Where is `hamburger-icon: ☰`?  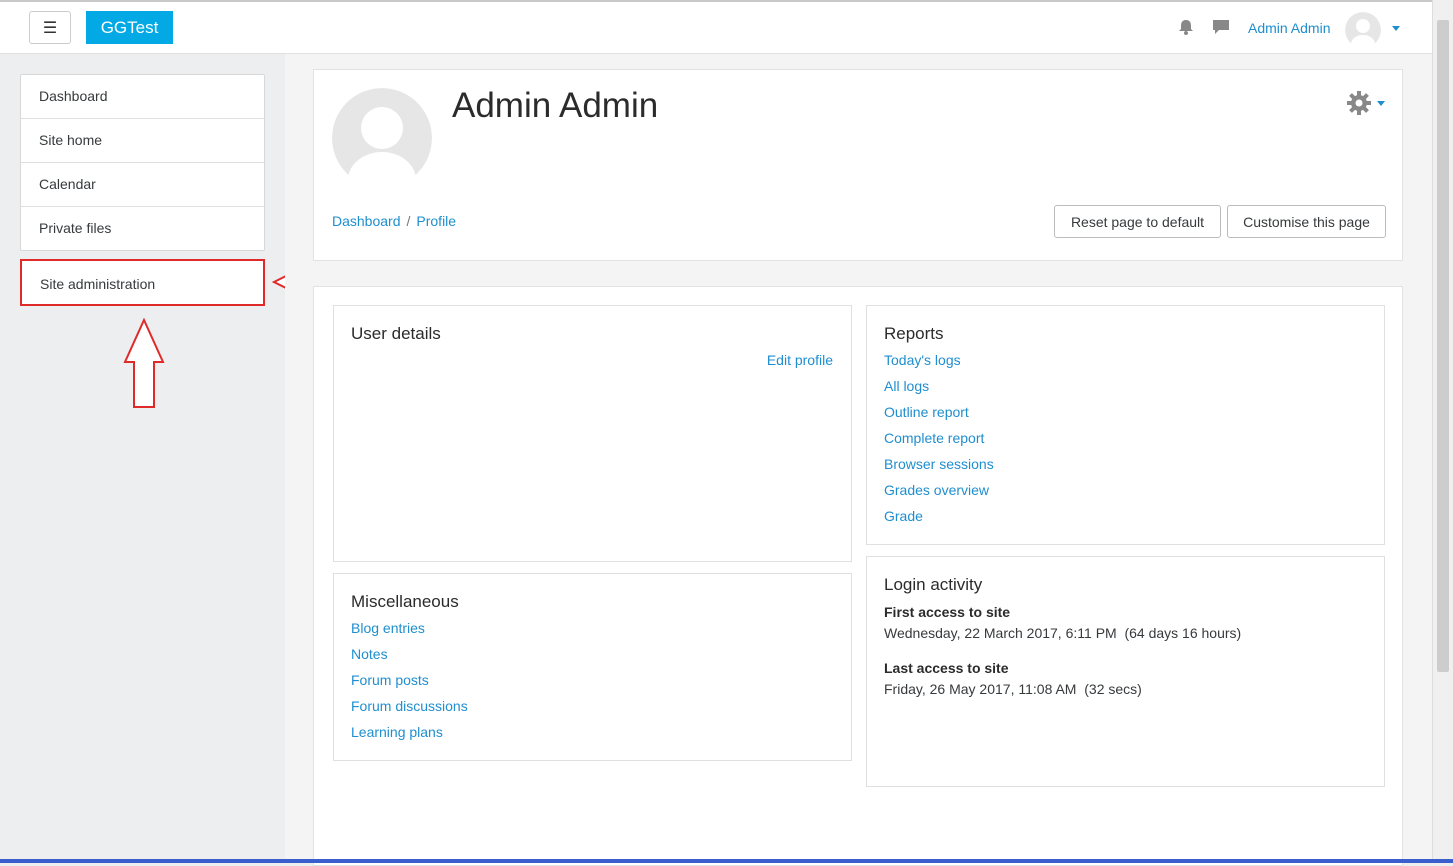
hamburger-icon: ☰ is located at coordinates (50, 28).